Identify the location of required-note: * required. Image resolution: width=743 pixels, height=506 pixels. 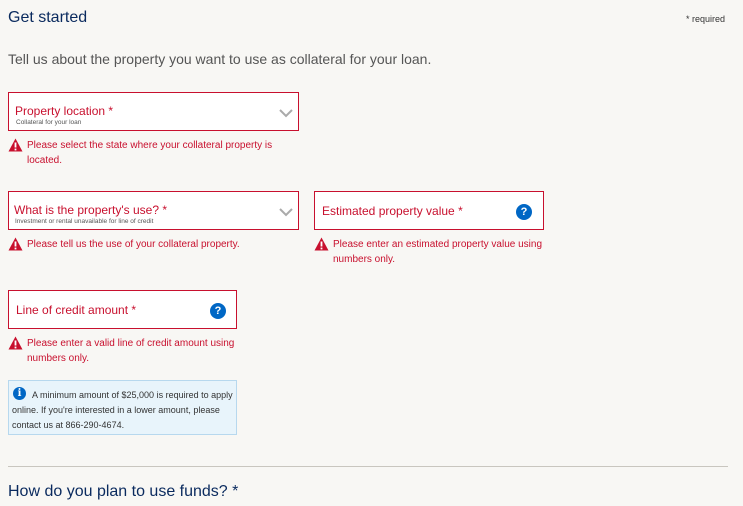
(706, 19).